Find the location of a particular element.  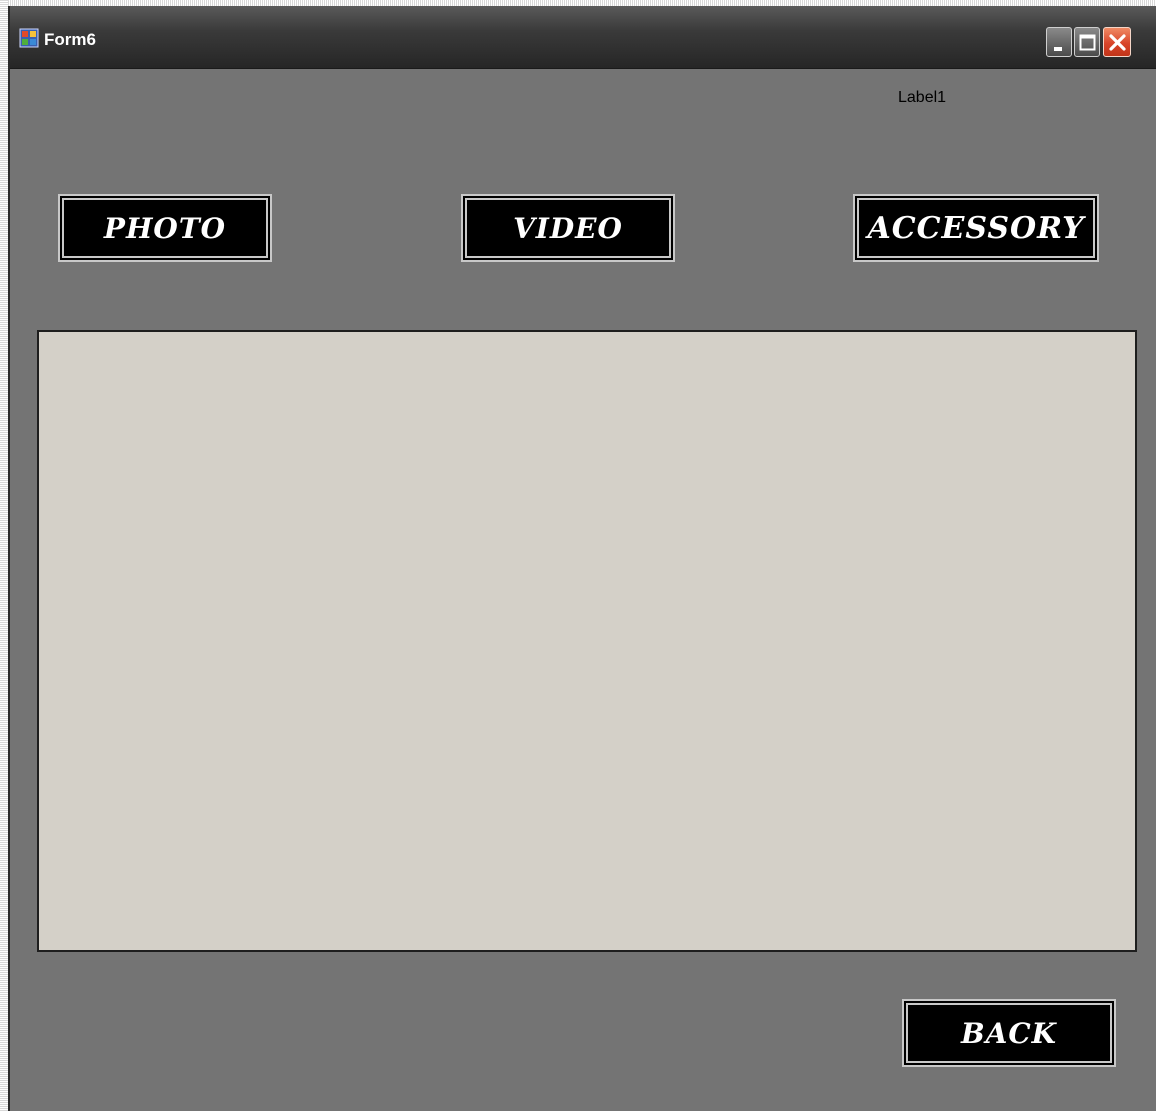

close-icon is located at coordinates (1117, 42).